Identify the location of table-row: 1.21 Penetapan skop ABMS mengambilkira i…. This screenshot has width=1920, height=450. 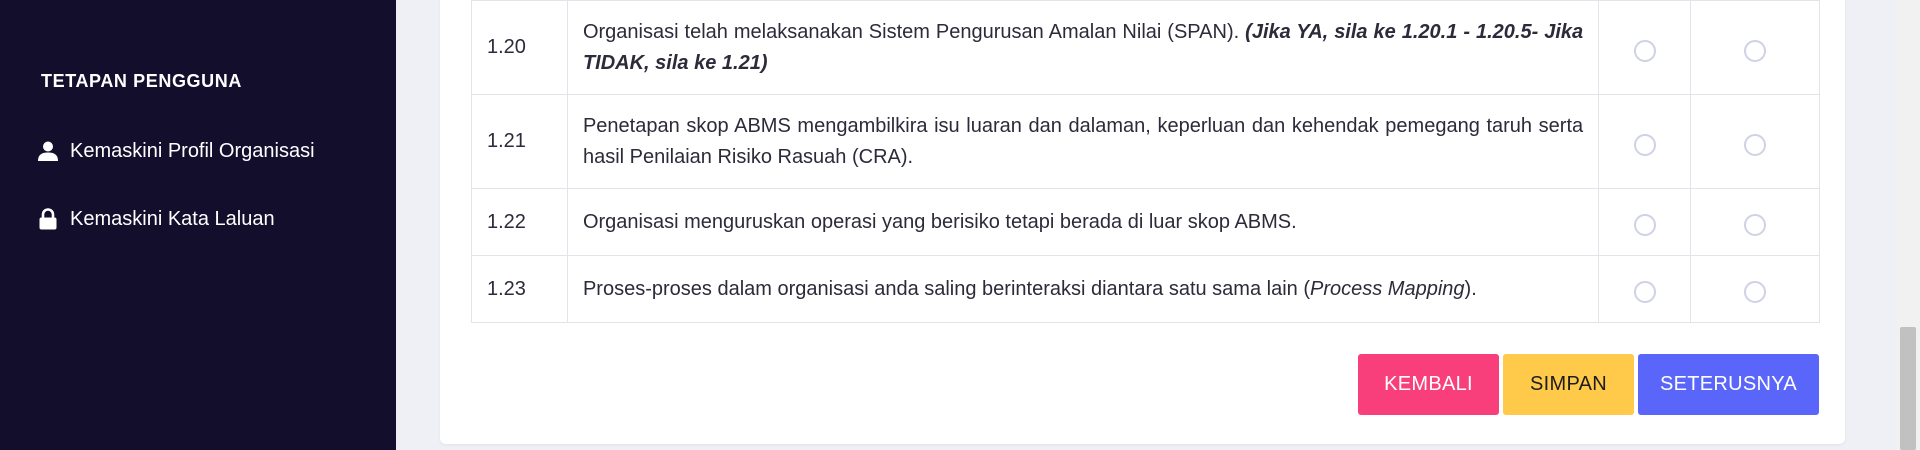
(1145, 141).